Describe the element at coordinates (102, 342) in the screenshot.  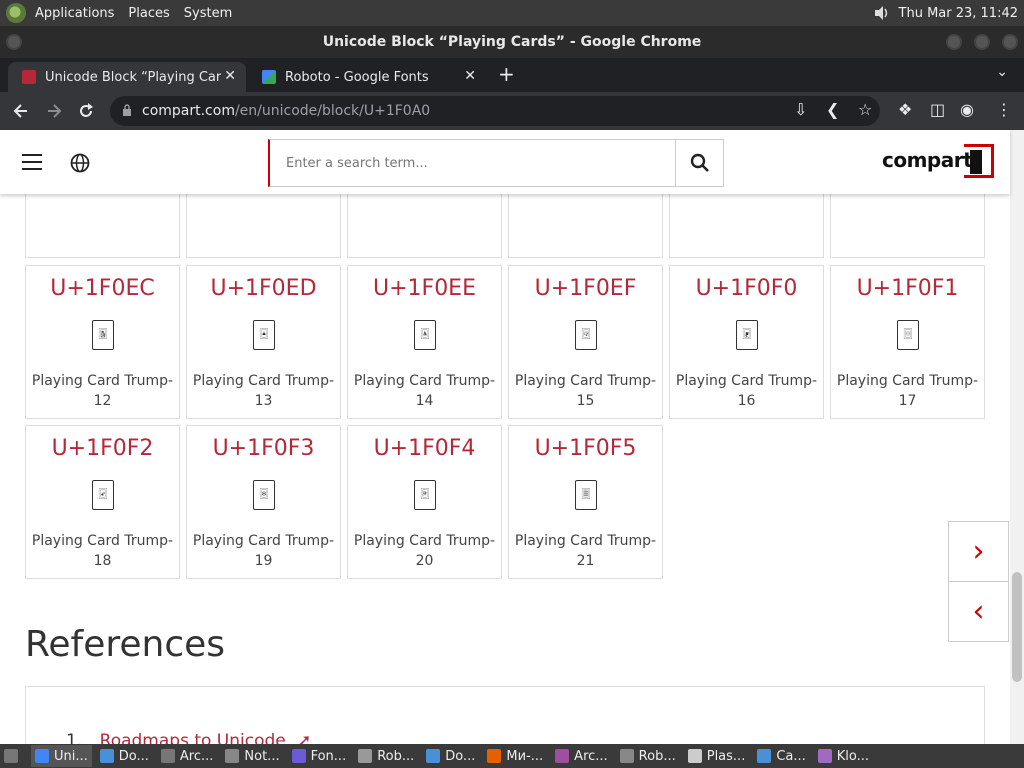
I see `char-card: U+1F0EC 🃬 Playing Card Trump-12` at that location.